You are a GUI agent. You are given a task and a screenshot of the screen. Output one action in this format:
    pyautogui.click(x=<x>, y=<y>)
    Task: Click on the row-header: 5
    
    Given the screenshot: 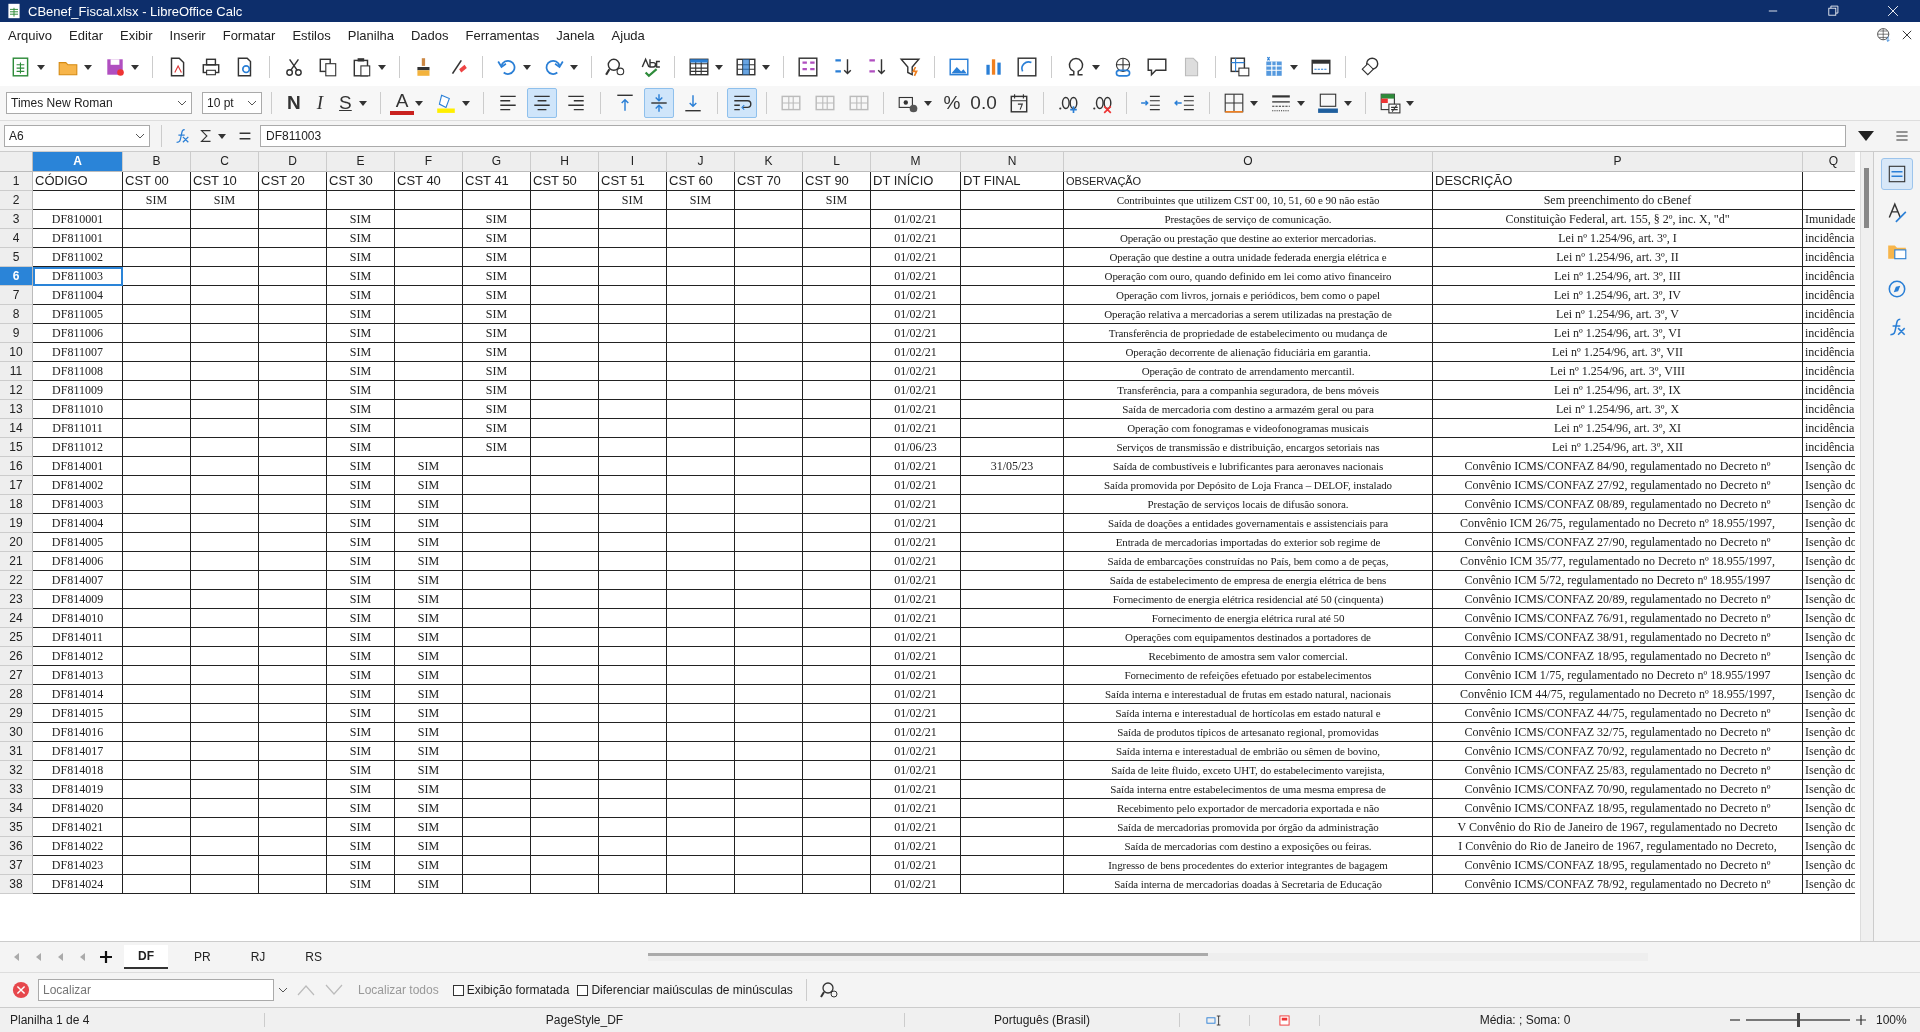 What is the action you would take?
    pyautogui.click(x=16, y=257)
    